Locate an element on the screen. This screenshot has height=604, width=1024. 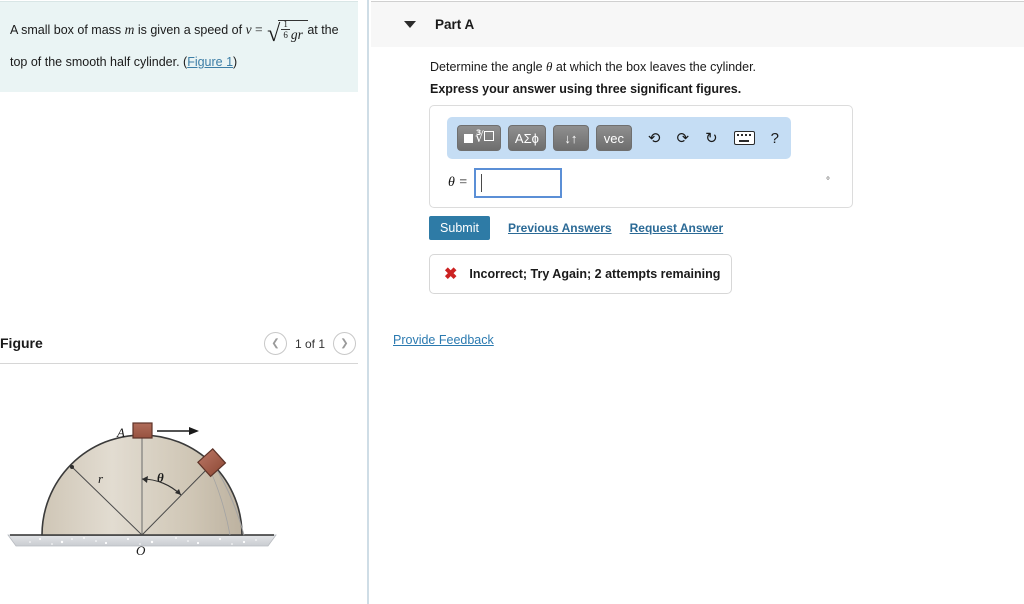
answer-unit-degree: ° is located at coordinates (828, 181).